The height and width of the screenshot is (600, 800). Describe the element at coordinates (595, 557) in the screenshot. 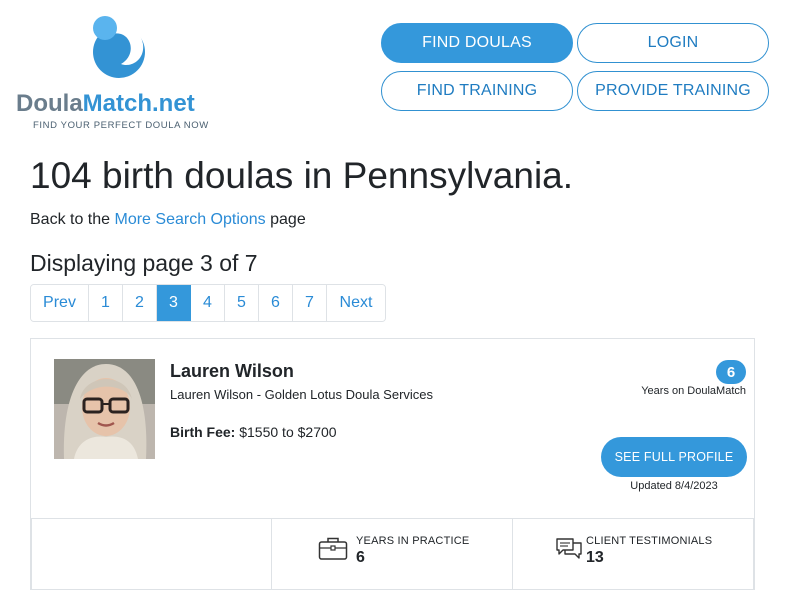

I see `client-testimonials-value: 13` at that location.